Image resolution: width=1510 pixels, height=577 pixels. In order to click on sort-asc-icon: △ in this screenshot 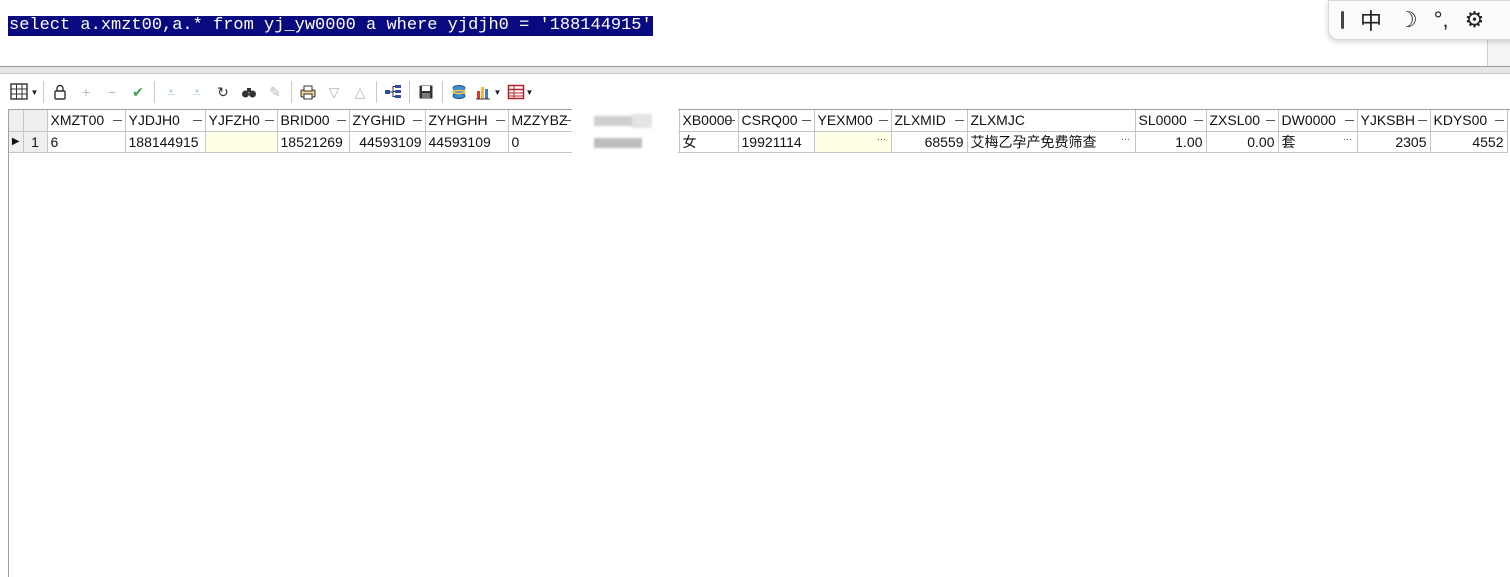, I will do `click(360, 92)`.